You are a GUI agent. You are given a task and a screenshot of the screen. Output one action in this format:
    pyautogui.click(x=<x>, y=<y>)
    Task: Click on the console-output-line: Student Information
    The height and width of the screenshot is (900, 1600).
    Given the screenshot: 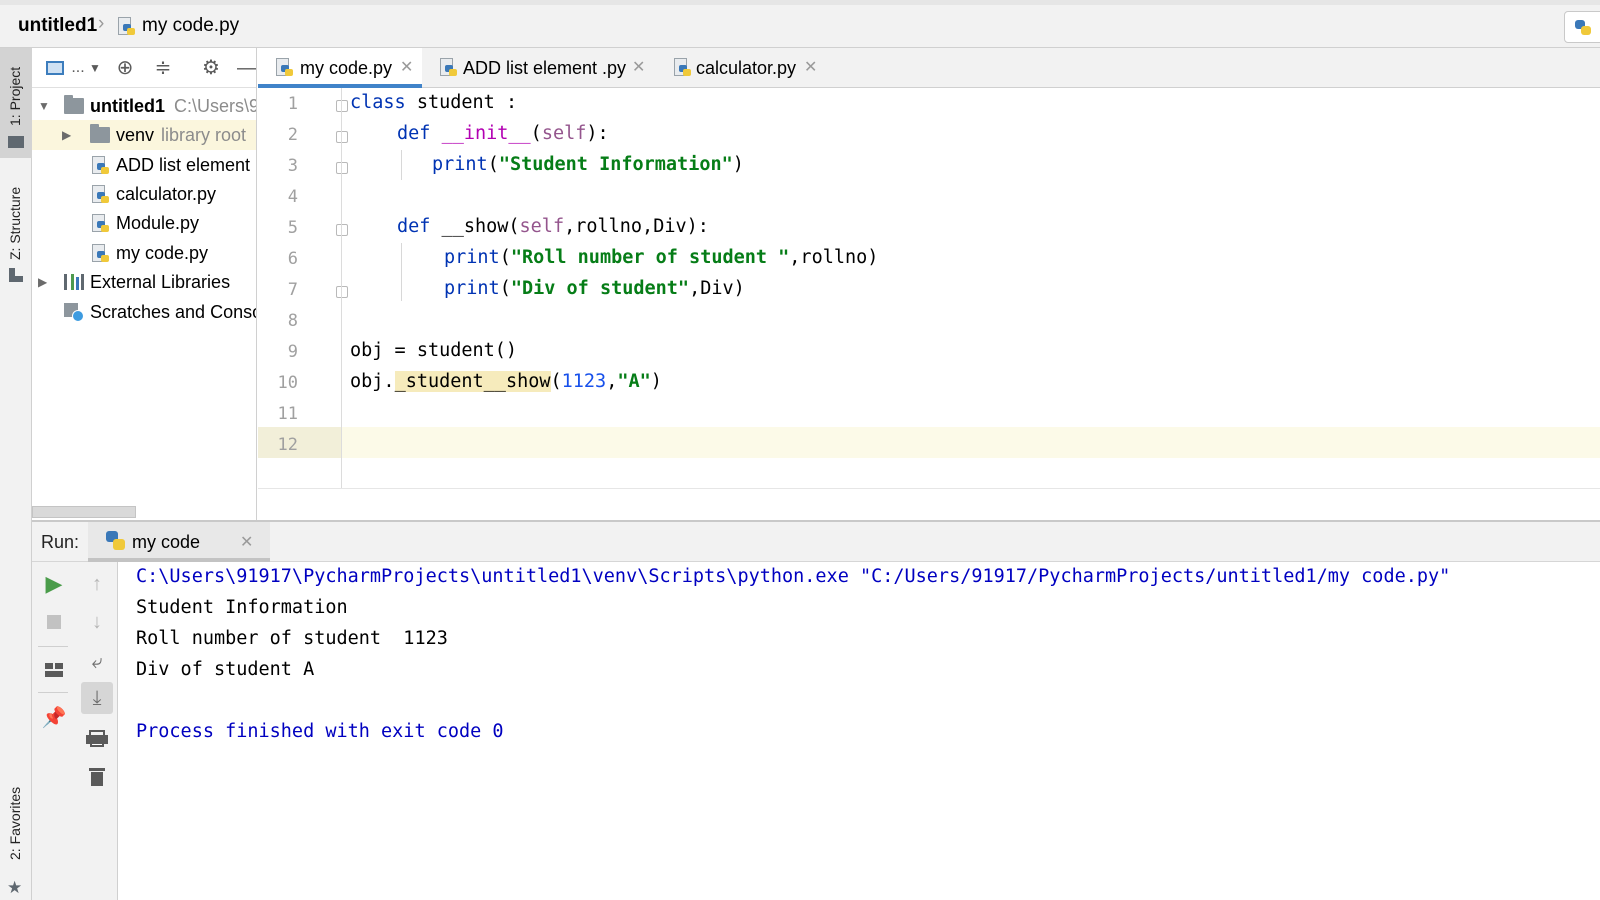 What is the action you would take?
    pyautogui.click(x=242, y=607)
    